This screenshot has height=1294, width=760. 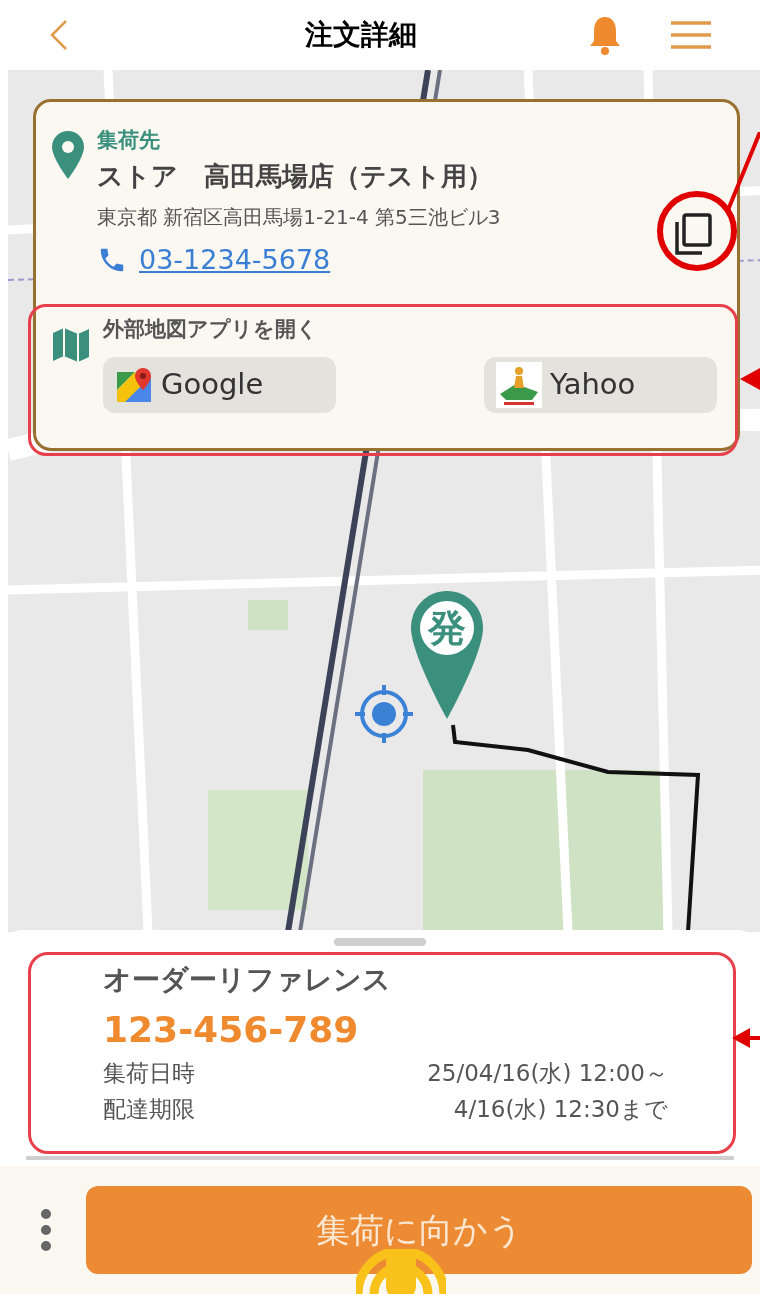 I want to click on copy-icon, so click(x=693, y=235).